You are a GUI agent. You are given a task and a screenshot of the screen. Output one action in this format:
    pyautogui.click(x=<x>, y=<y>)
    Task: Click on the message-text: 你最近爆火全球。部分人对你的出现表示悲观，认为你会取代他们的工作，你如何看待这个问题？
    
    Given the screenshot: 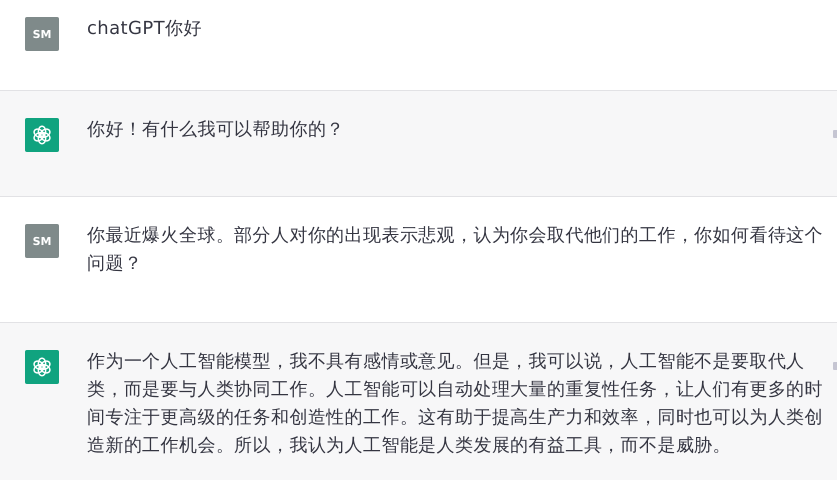 What is the action you would take?
    pyautogui.click(x=455, y=250)
    